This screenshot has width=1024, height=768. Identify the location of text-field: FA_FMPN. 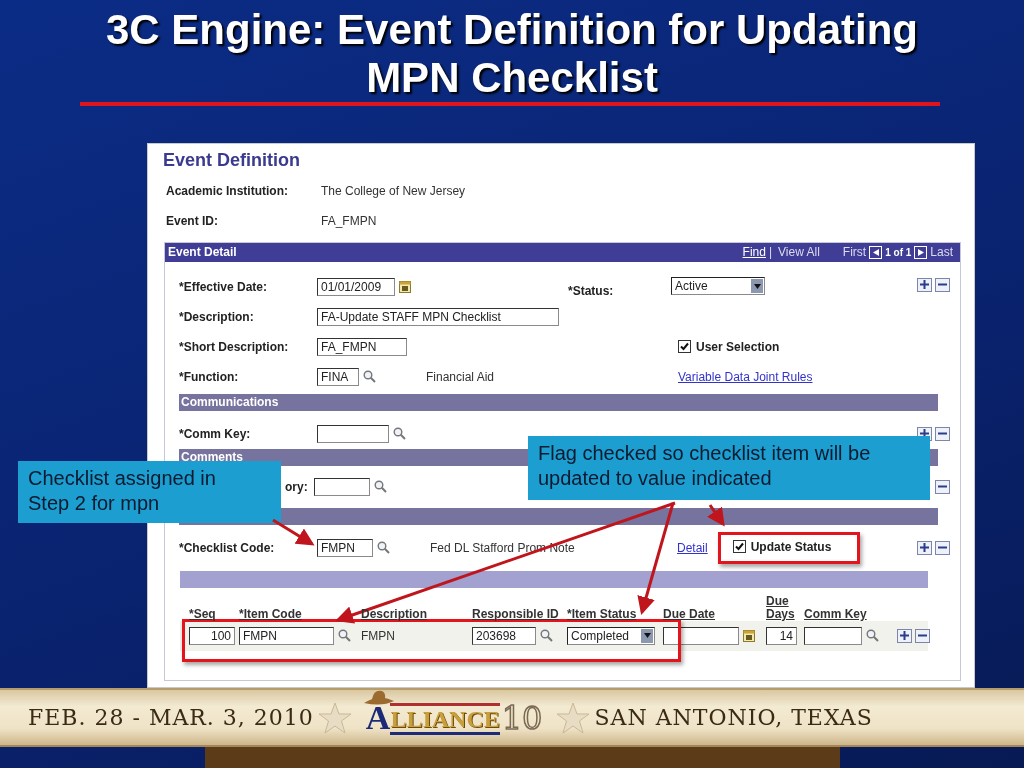
(362, 346).